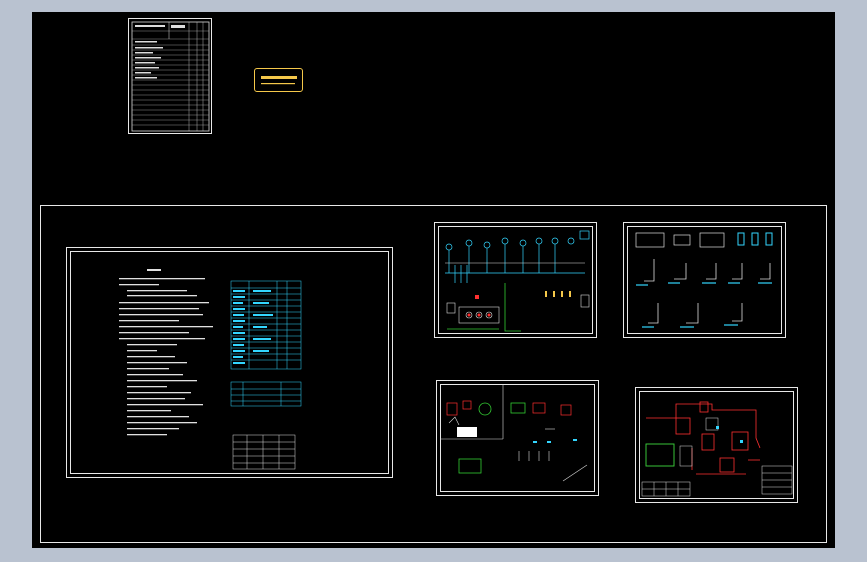 This screenshot has width=867, height=562. What do you see at coordinates (717, 449) in the screenshot?
I see `floor-plan-content` at bounding box center [717, 449].